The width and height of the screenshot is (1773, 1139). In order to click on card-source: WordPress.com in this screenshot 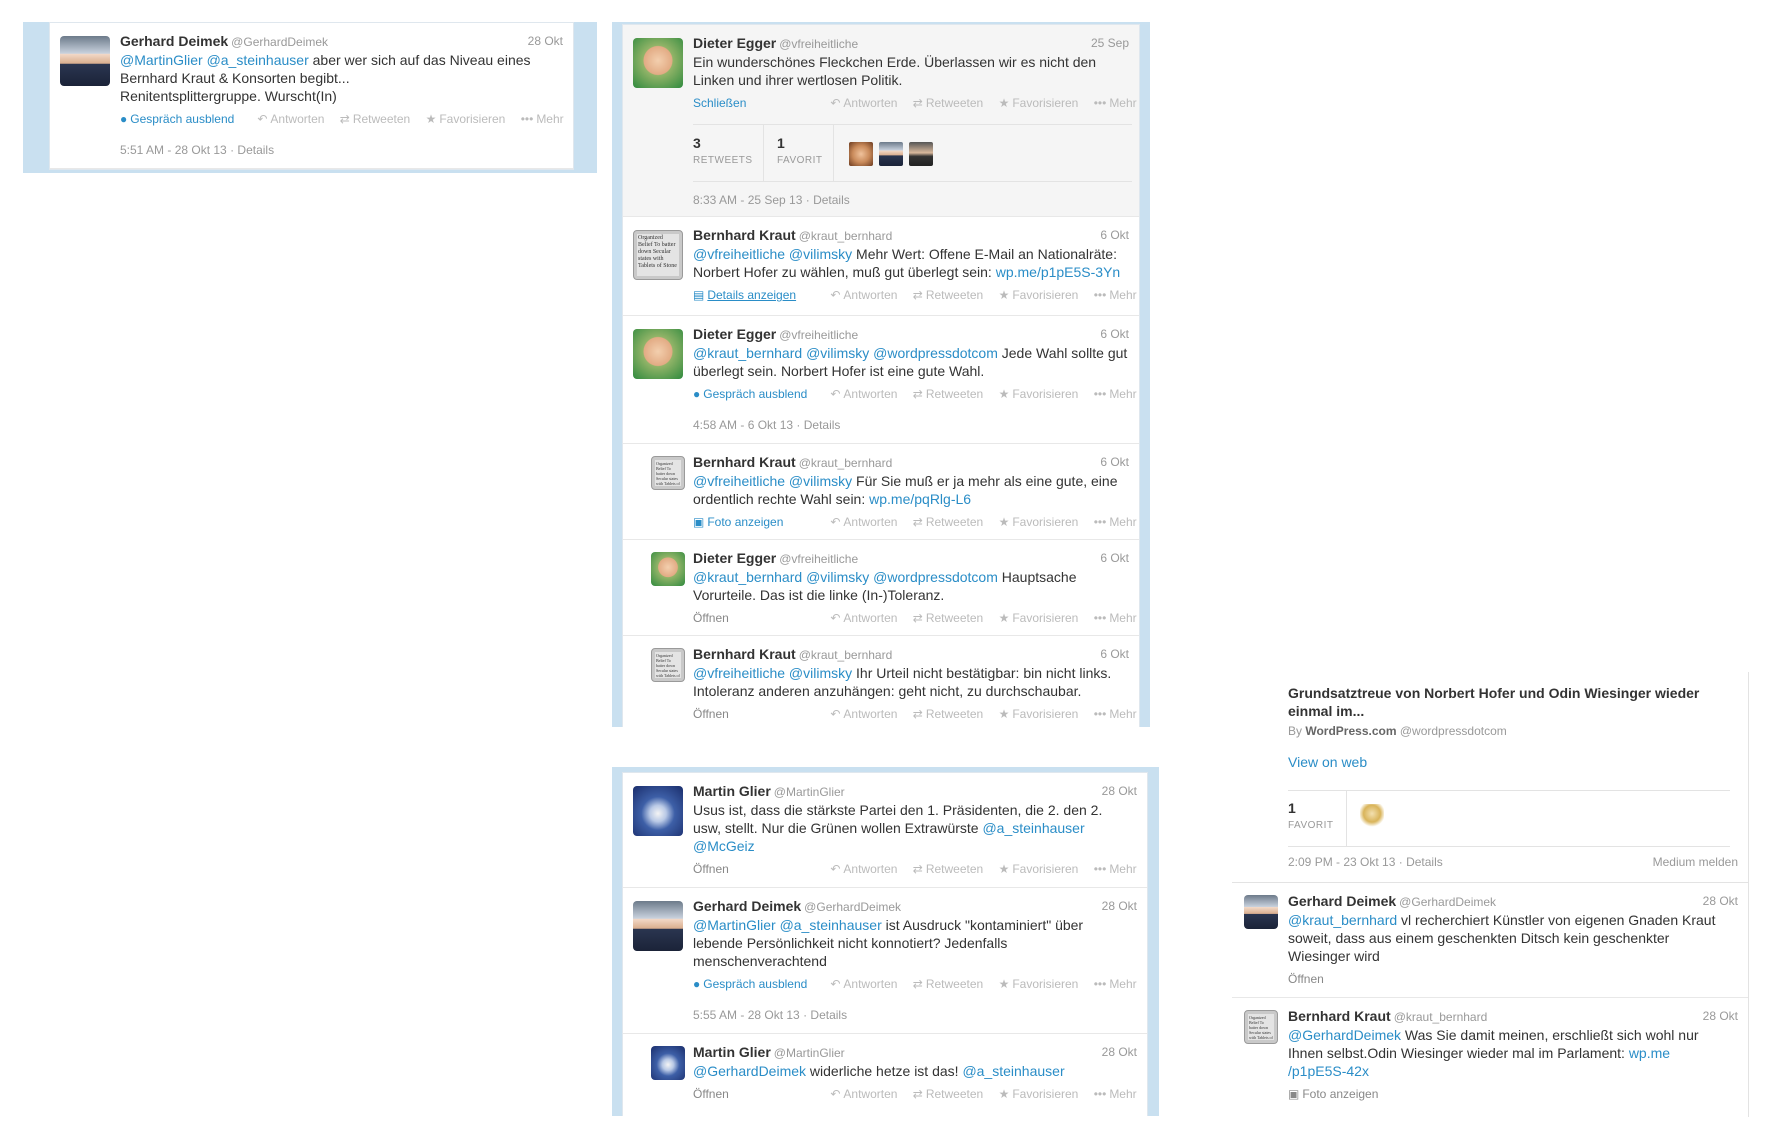, I will do `click(1350, 731)`.